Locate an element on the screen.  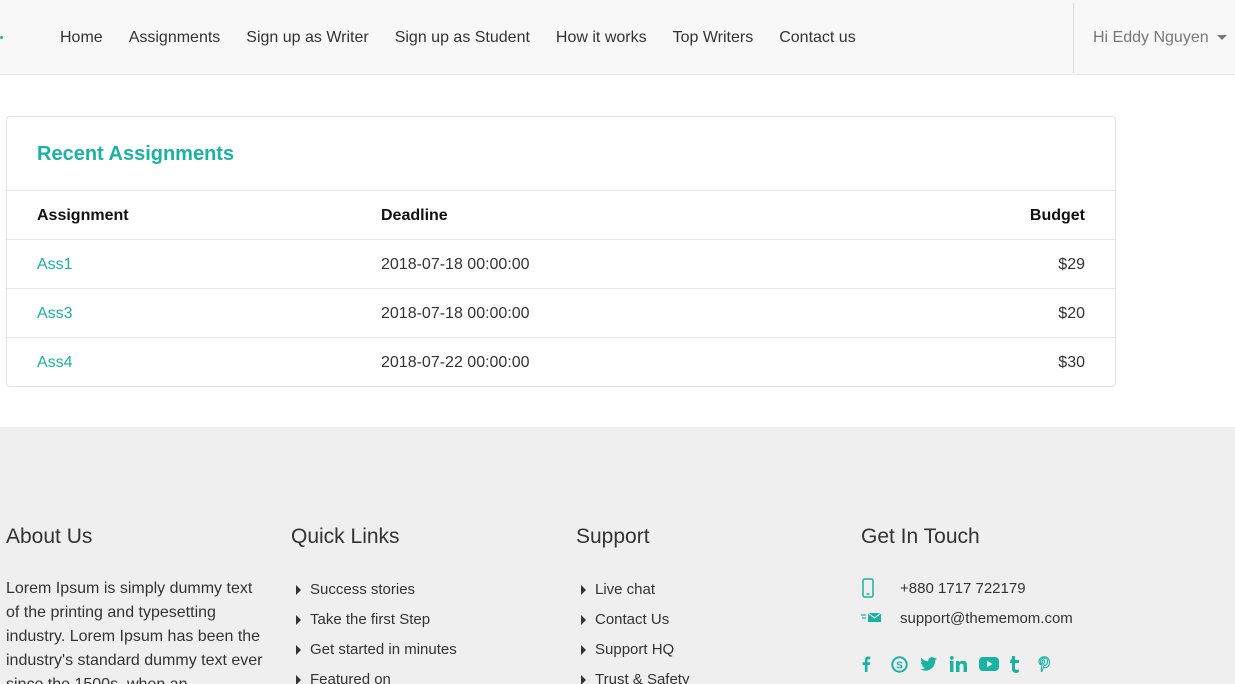
list-item: Trust & Safety is located at coordinates (635, 677).